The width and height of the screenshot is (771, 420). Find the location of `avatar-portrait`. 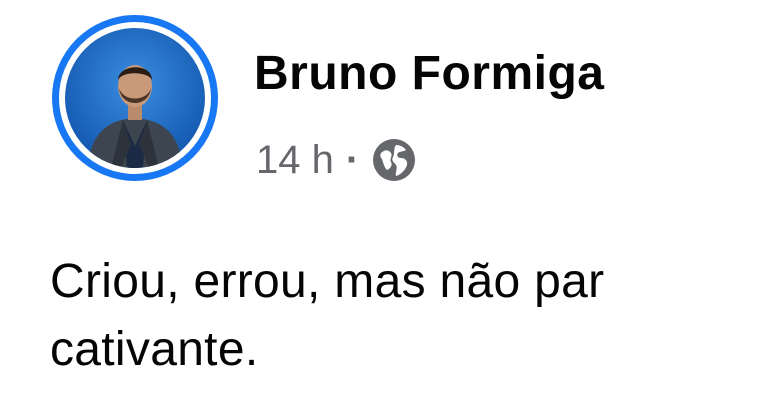

avatar-portrait is located at coordinates (135, 98).